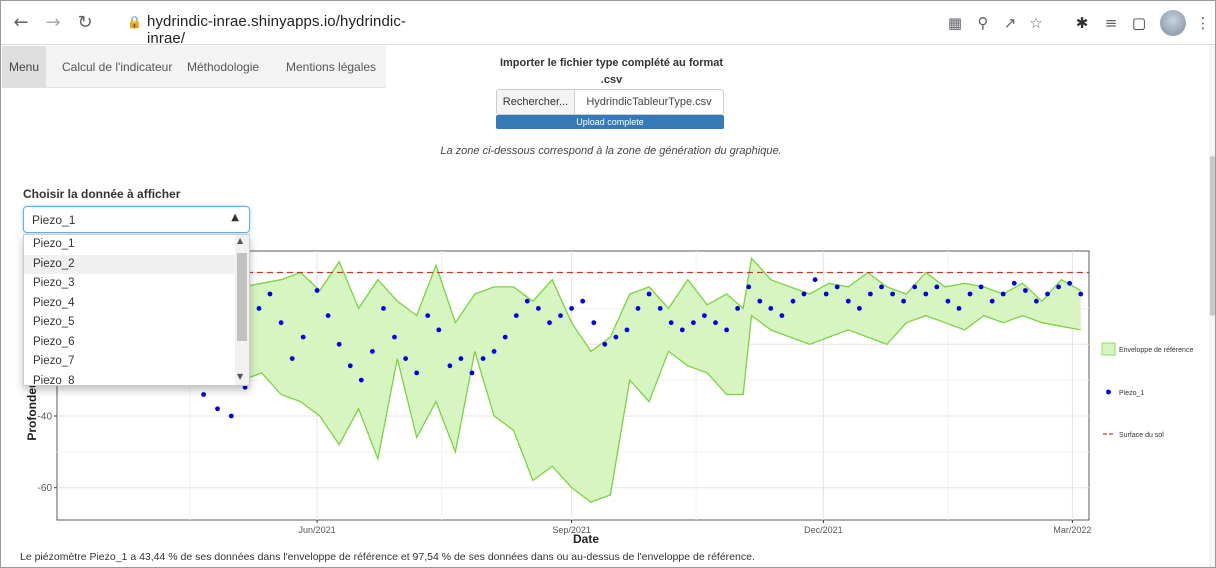 Image resolution: width=1216 pixels, height=568 pixels. What do you see at coordinates (1036, 23) in the screenshot?
I see `star-icon: ☆` at bounding box center [1036, 23].